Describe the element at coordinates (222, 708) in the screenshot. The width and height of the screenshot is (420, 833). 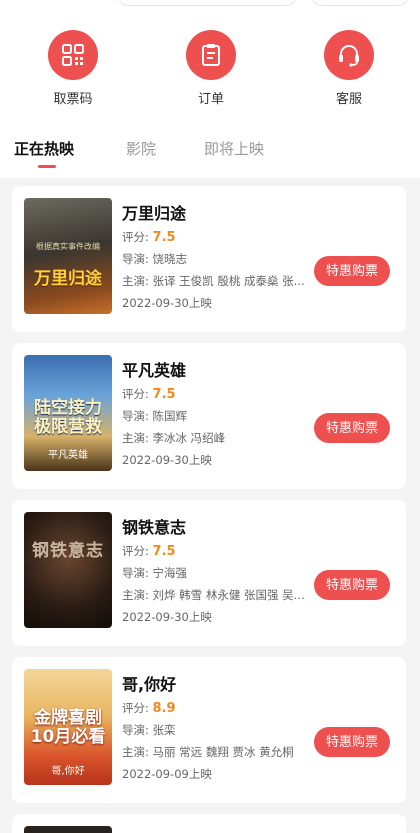
I see `movie-score-row: 评分: 8.9` at that location.